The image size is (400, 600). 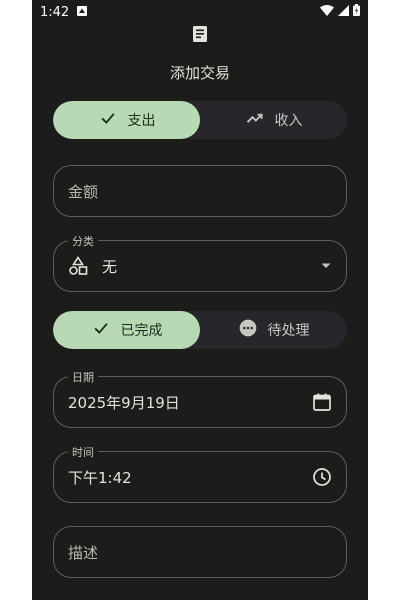 I want to click on date-field: 日期 2025年9月19日, so click(x=200, y=398).